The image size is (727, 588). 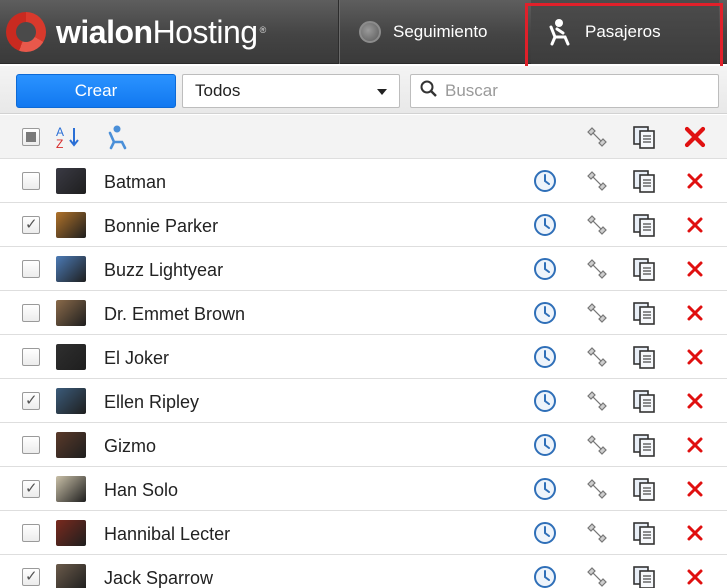 I want to click on list-item: Buzz Lightyear, so click(x=363, y=269).